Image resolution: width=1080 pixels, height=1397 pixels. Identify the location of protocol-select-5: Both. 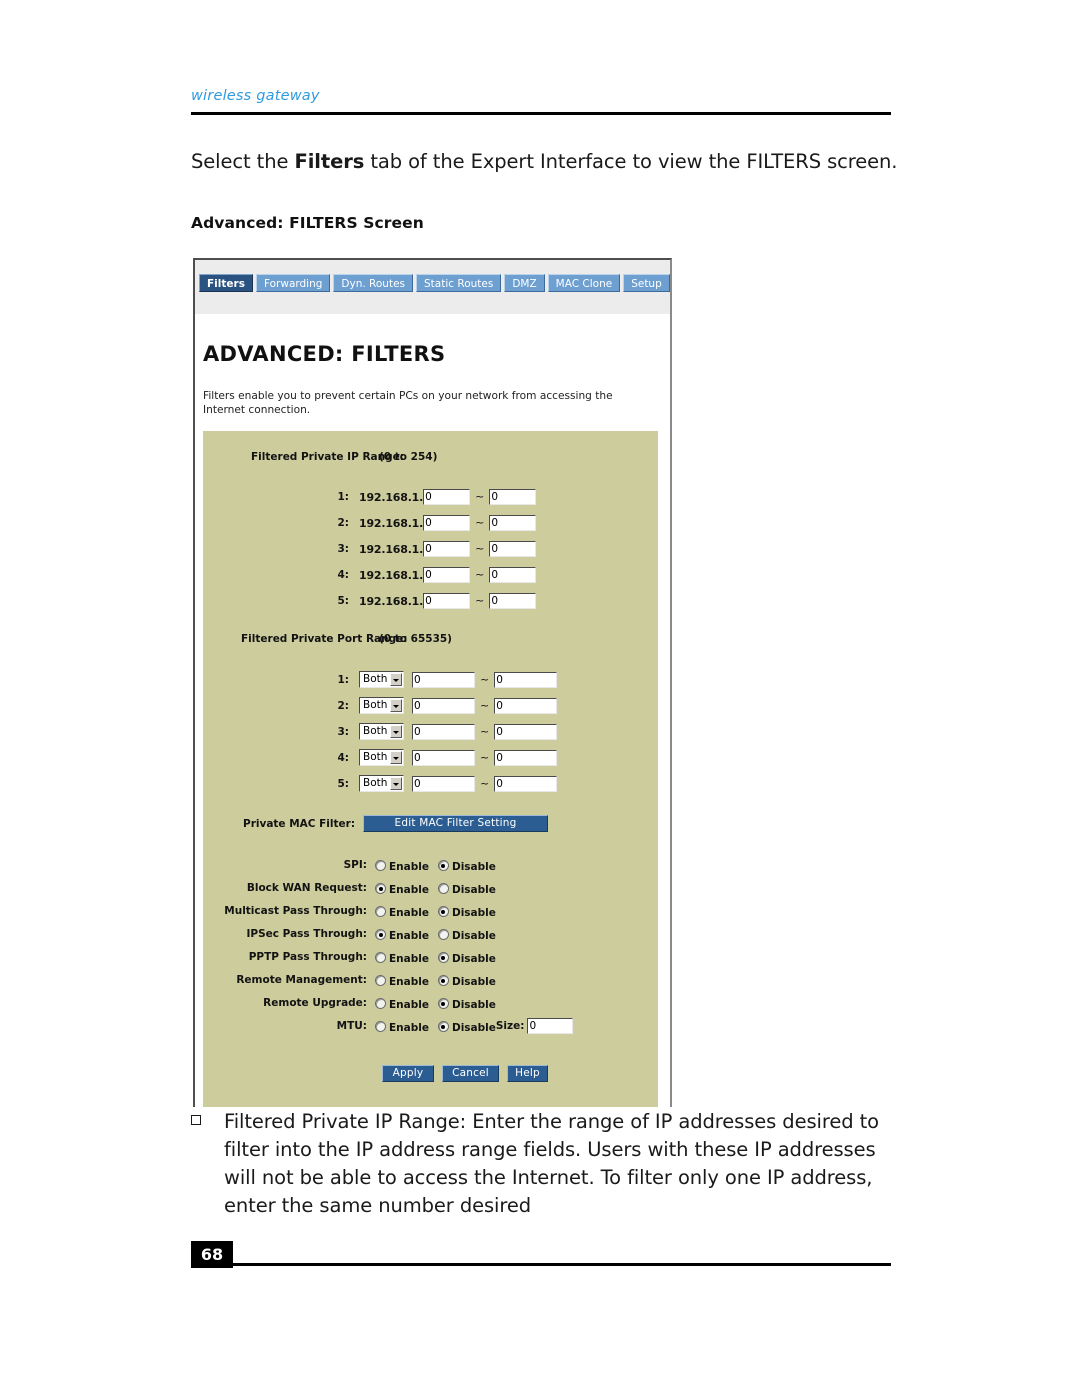
(381, 783).